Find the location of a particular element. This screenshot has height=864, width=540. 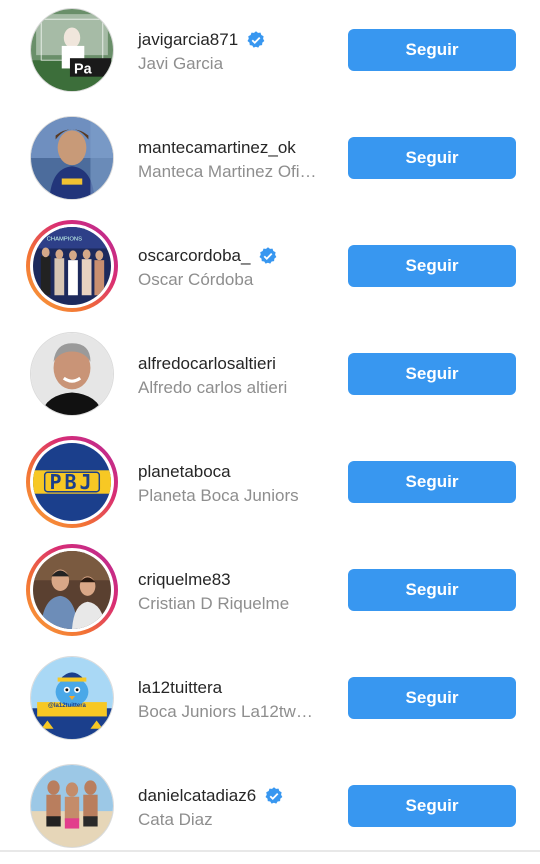

twitter-bird-avatar-icon is located at coordinates (72, 698).